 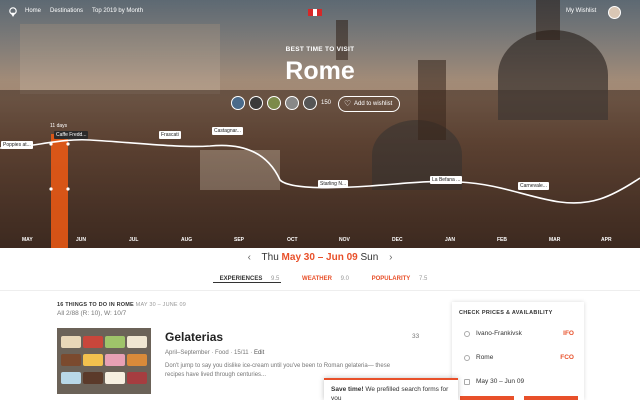 What do you see at coordinates (317, 279) in the screenshot?
I see `tab-weather-label: WEATHER` at bounding box center [317, 279].